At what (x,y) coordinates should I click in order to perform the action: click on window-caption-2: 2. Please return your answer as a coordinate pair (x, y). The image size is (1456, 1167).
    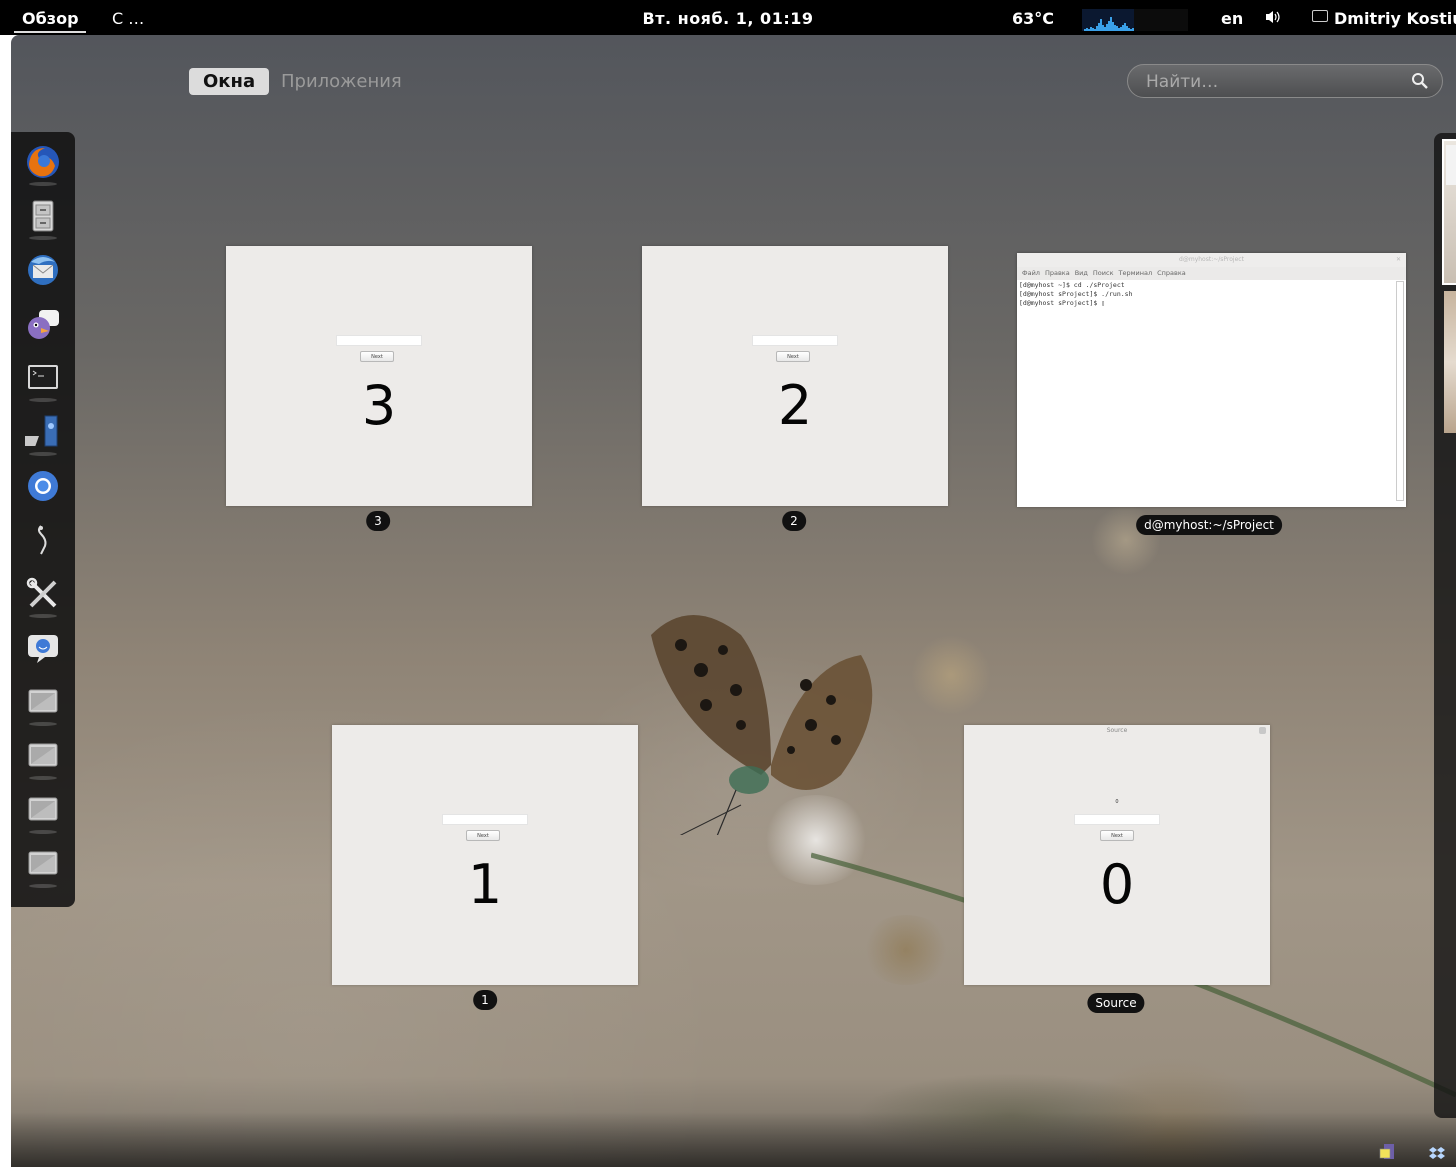
    Looking at the image, I should click on (794, 521).